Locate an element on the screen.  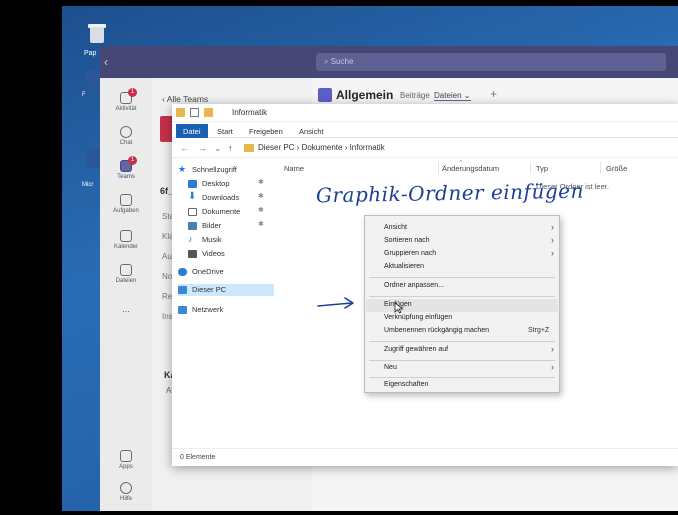
calendar-icon is located at coordinates (126, 236).